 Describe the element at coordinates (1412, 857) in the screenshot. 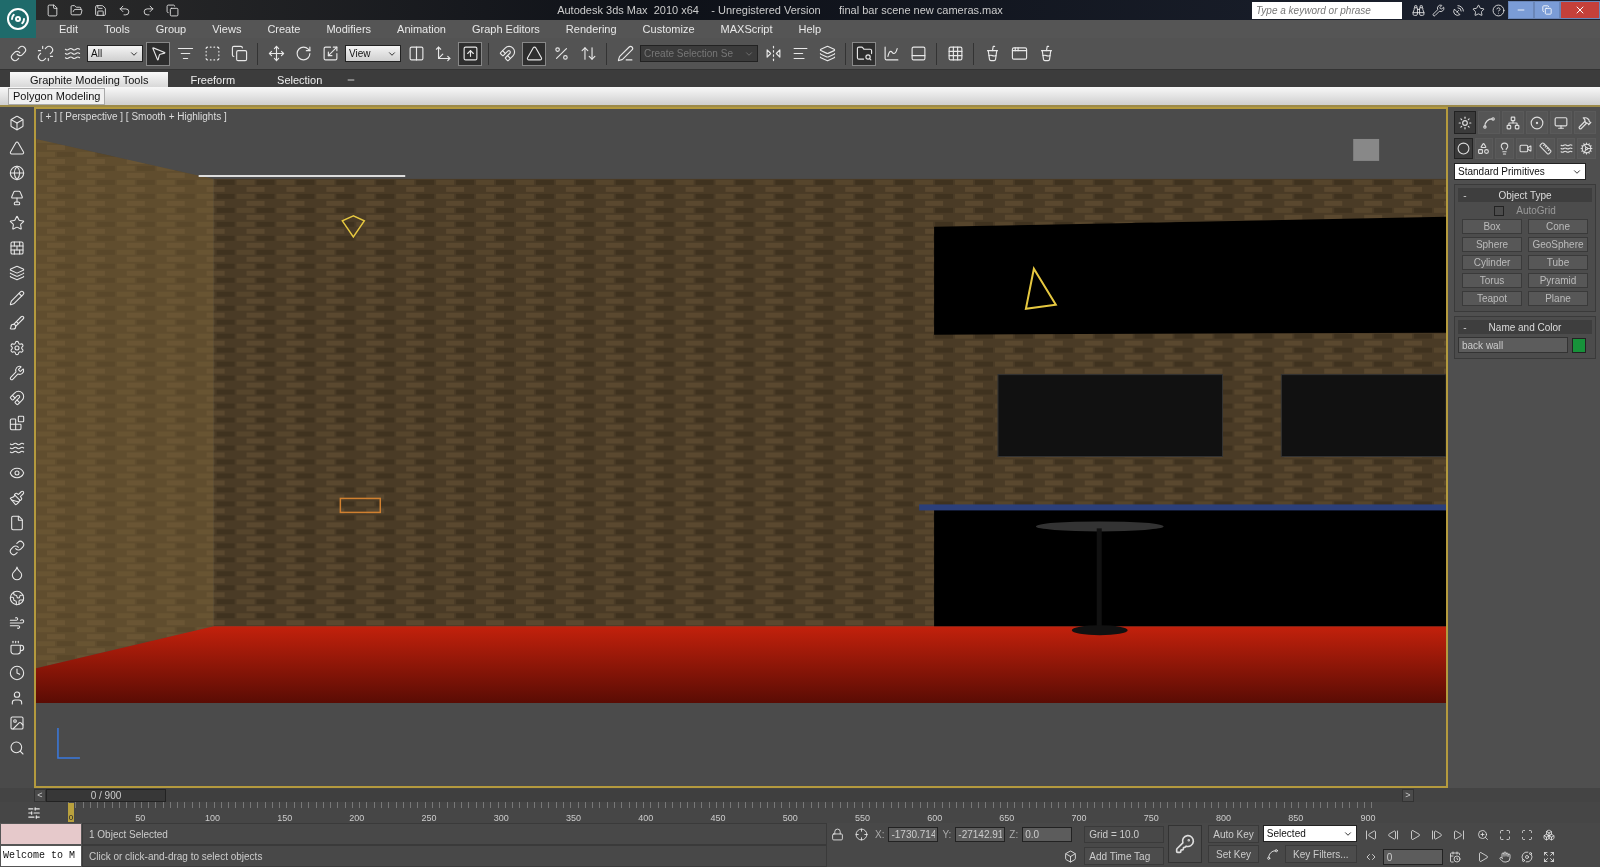

I see `current-frame-field: 0` at that location.